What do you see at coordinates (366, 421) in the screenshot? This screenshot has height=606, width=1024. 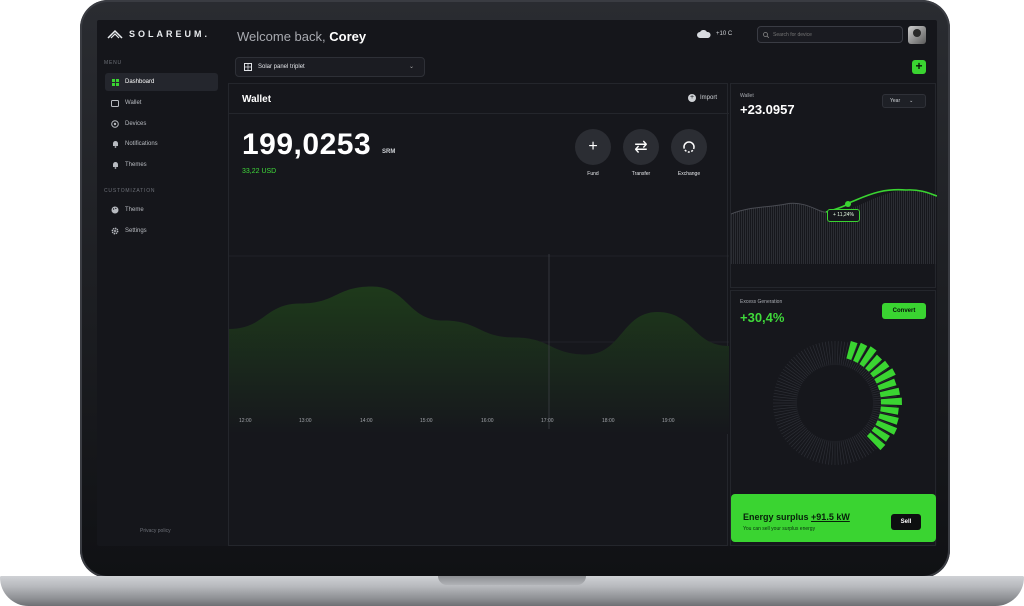 I see `time-label: 14:00` at bounding box center [366, 421].